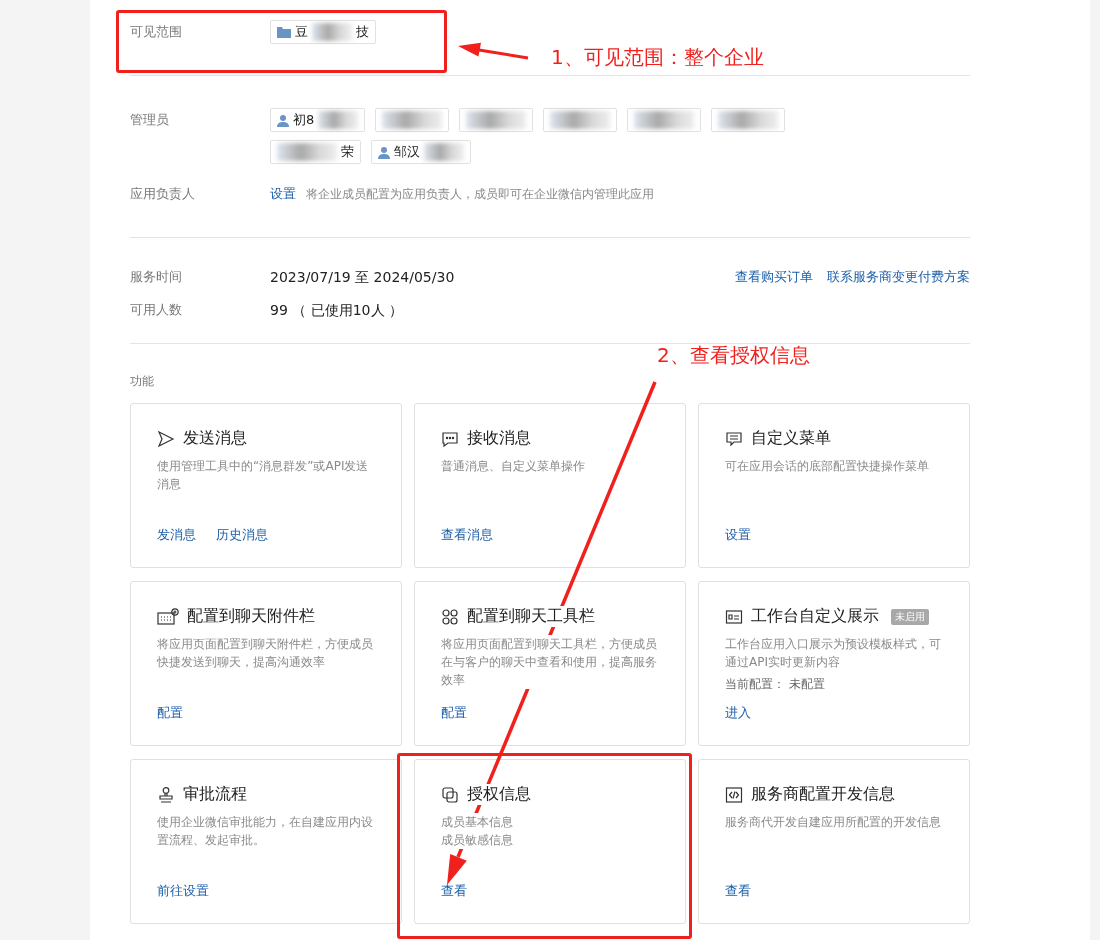  Describe the element at coordinates (284, 32) in the screenshot. I see `folder-icon` at that location.